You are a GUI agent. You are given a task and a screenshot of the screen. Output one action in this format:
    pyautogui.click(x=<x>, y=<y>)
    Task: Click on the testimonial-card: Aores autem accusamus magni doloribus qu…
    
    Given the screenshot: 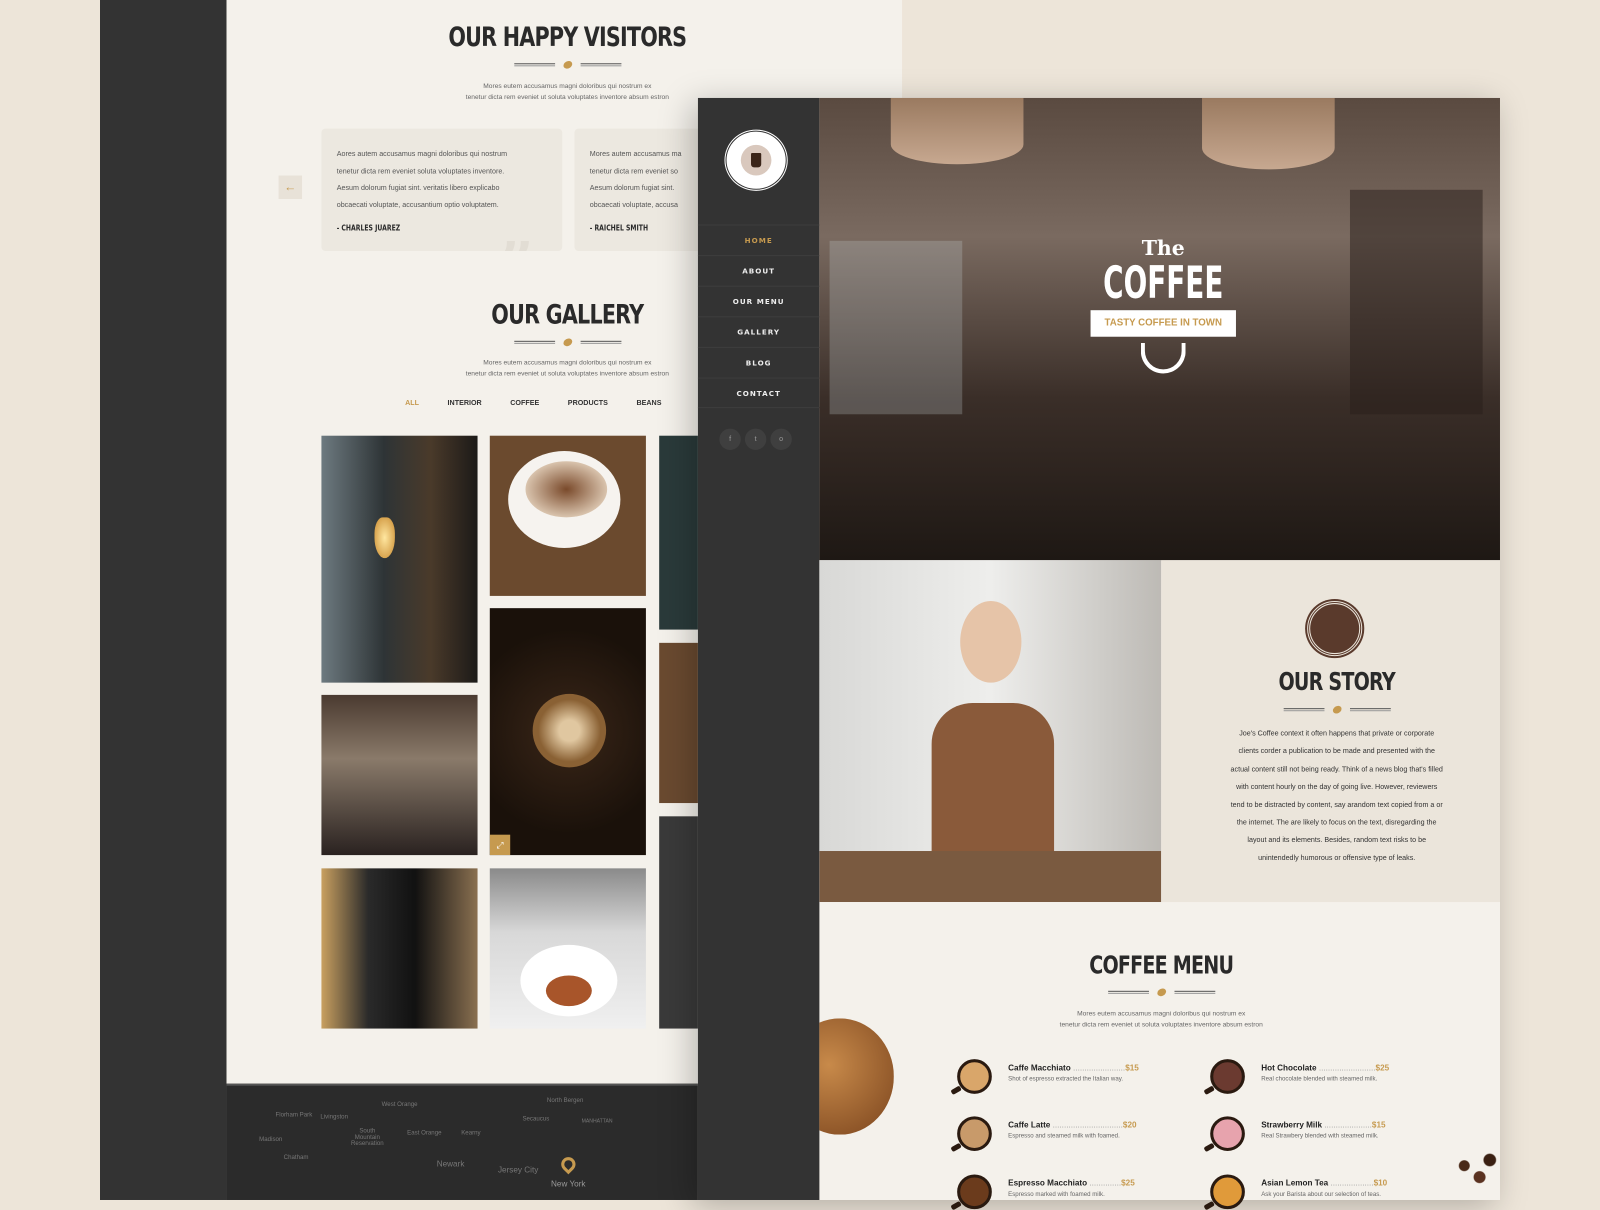 What is the action you would take?
    pyautogui.click(x=442, y=190)
    